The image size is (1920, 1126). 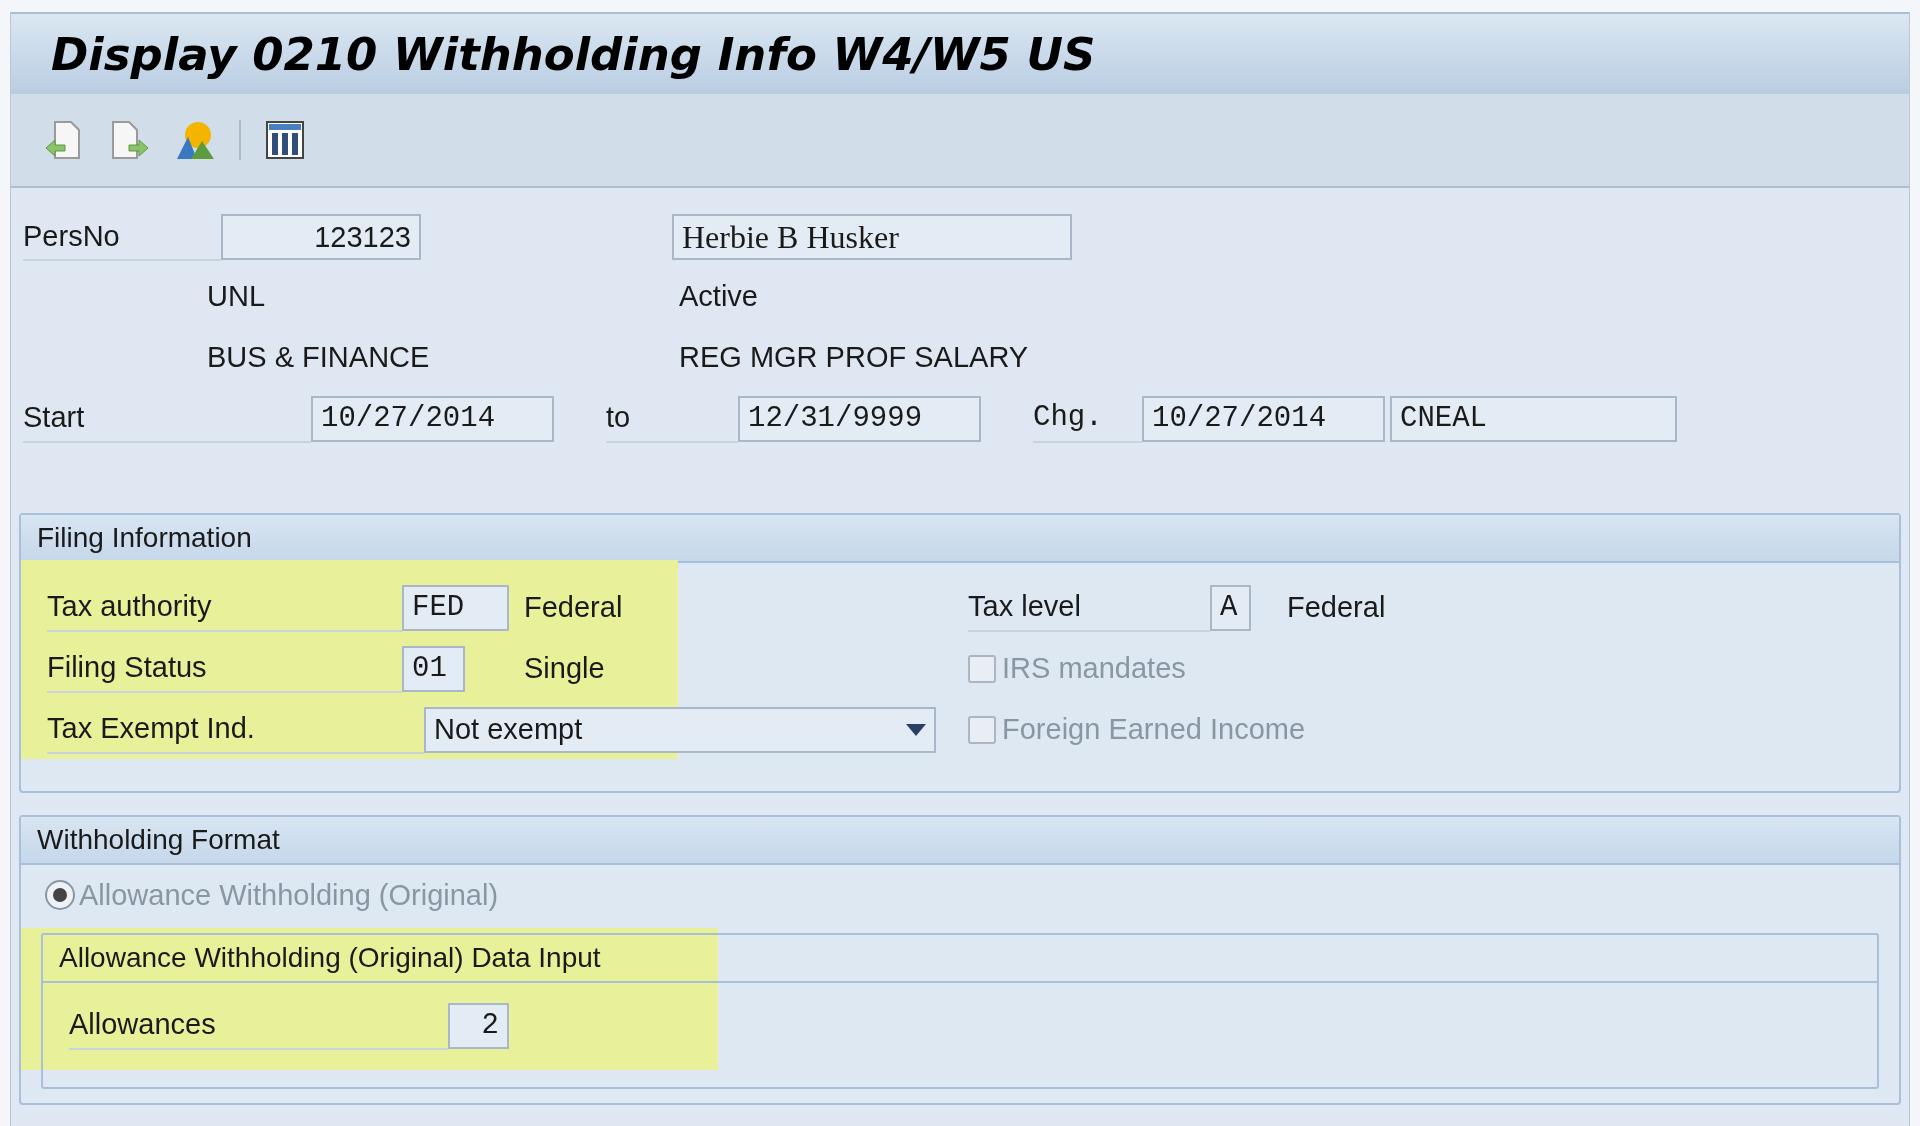 I want to click on position-text: REG MGR PROF SALARY, so click(x=854, y=357).